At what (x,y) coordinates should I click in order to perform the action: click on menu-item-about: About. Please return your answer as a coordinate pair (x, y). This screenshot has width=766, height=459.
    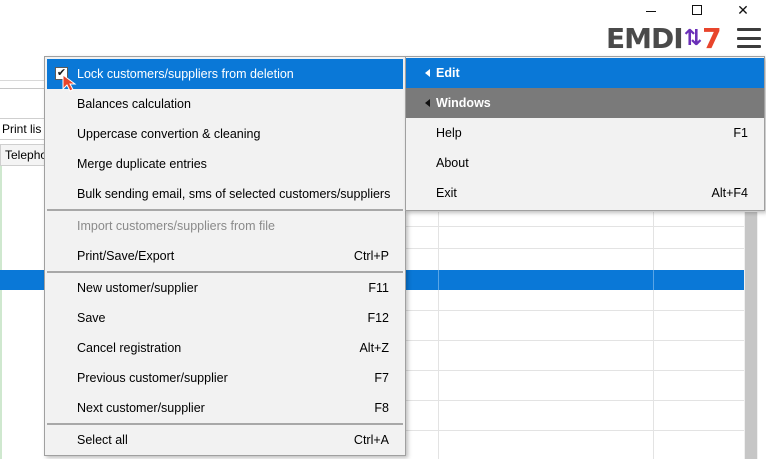
    Looking at the image, I should click on (585, 163).